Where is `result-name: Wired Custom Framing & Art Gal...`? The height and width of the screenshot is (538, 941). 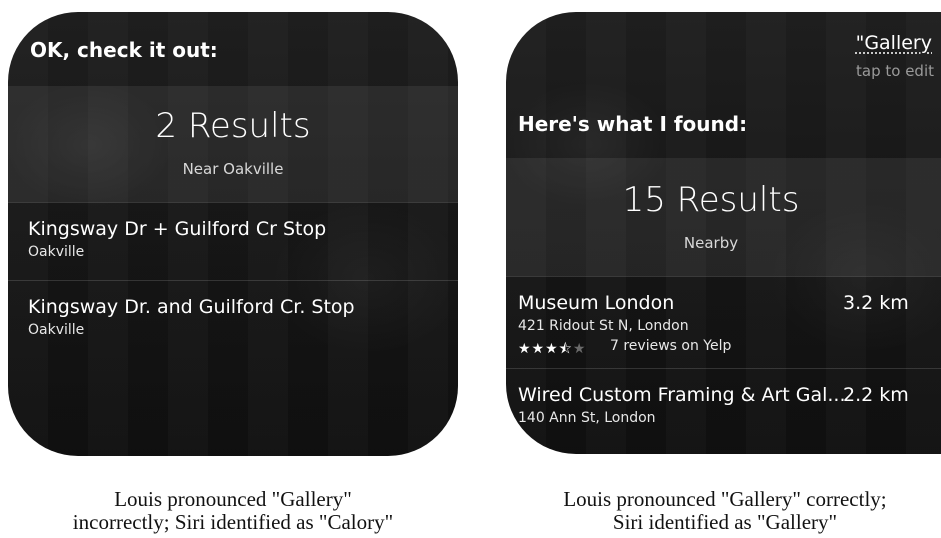
result-name: Wired Custom Framing & Art Gal... is located at coordinates (682, 395).